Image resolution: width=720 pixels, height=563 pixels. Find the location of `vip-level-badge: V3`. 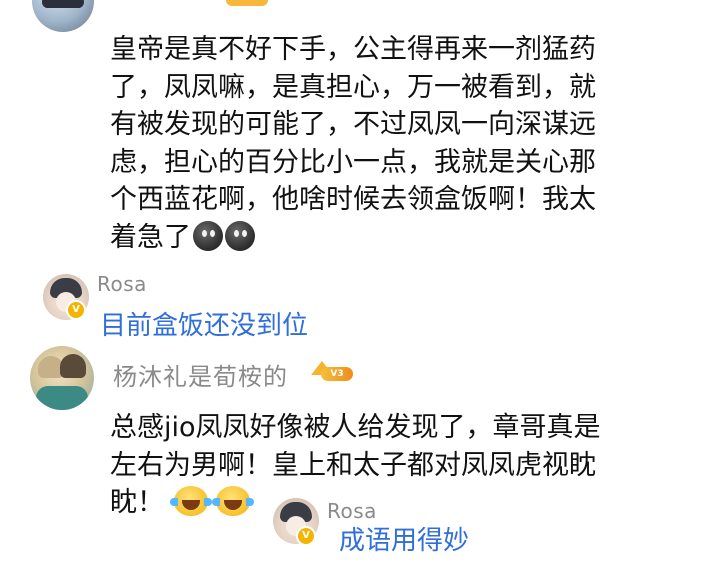

vip-level-badge: V3 is located at coordinates (333, 371).